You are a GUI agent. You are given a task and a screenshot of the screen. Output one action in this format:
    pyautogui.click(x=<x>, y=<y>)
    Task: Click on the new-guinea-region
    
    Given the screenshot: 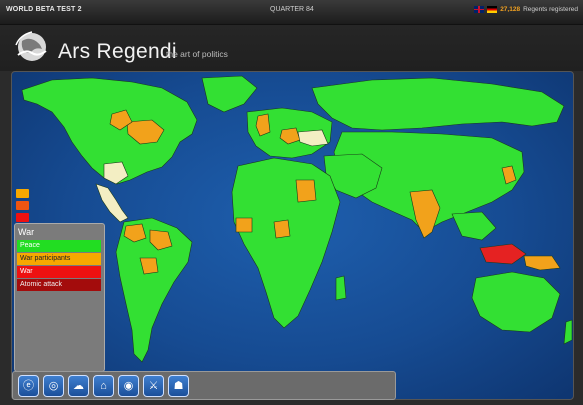 What is the action you would take?
    pyautogui.click(x=542, y=263)
    